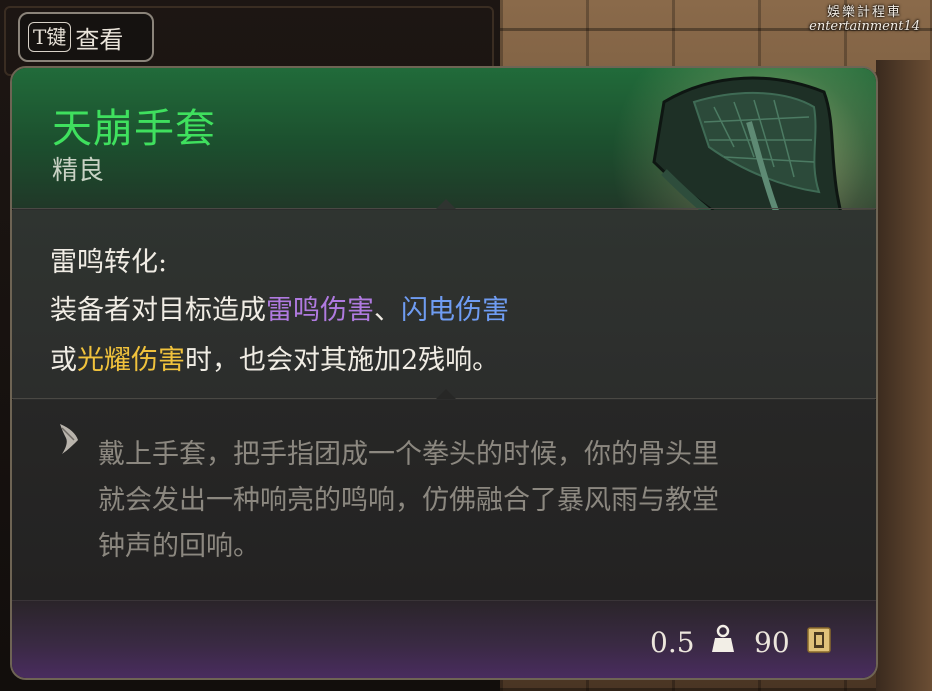 This screenshot has height=691, width=932. I want to click on inspect-key-hint: T键 查看, so click(86, 37).